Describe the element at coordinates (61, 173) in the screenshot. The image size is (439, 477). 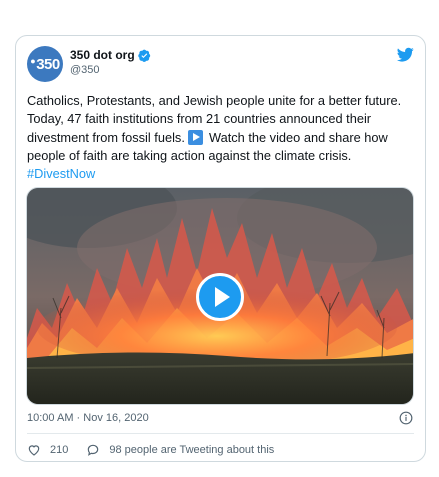
I see `hashtag-link: #DivestNow` at that location.